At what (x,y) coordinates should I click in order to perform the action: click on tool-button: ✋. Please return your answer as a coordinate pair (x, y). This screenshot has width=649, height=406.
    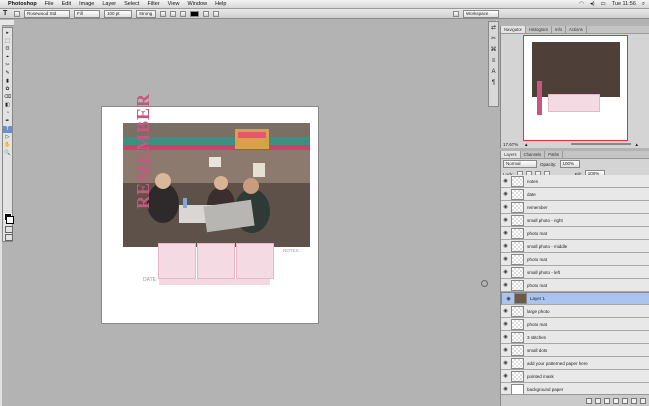
    Looking at the image, I should click on (7, 145).